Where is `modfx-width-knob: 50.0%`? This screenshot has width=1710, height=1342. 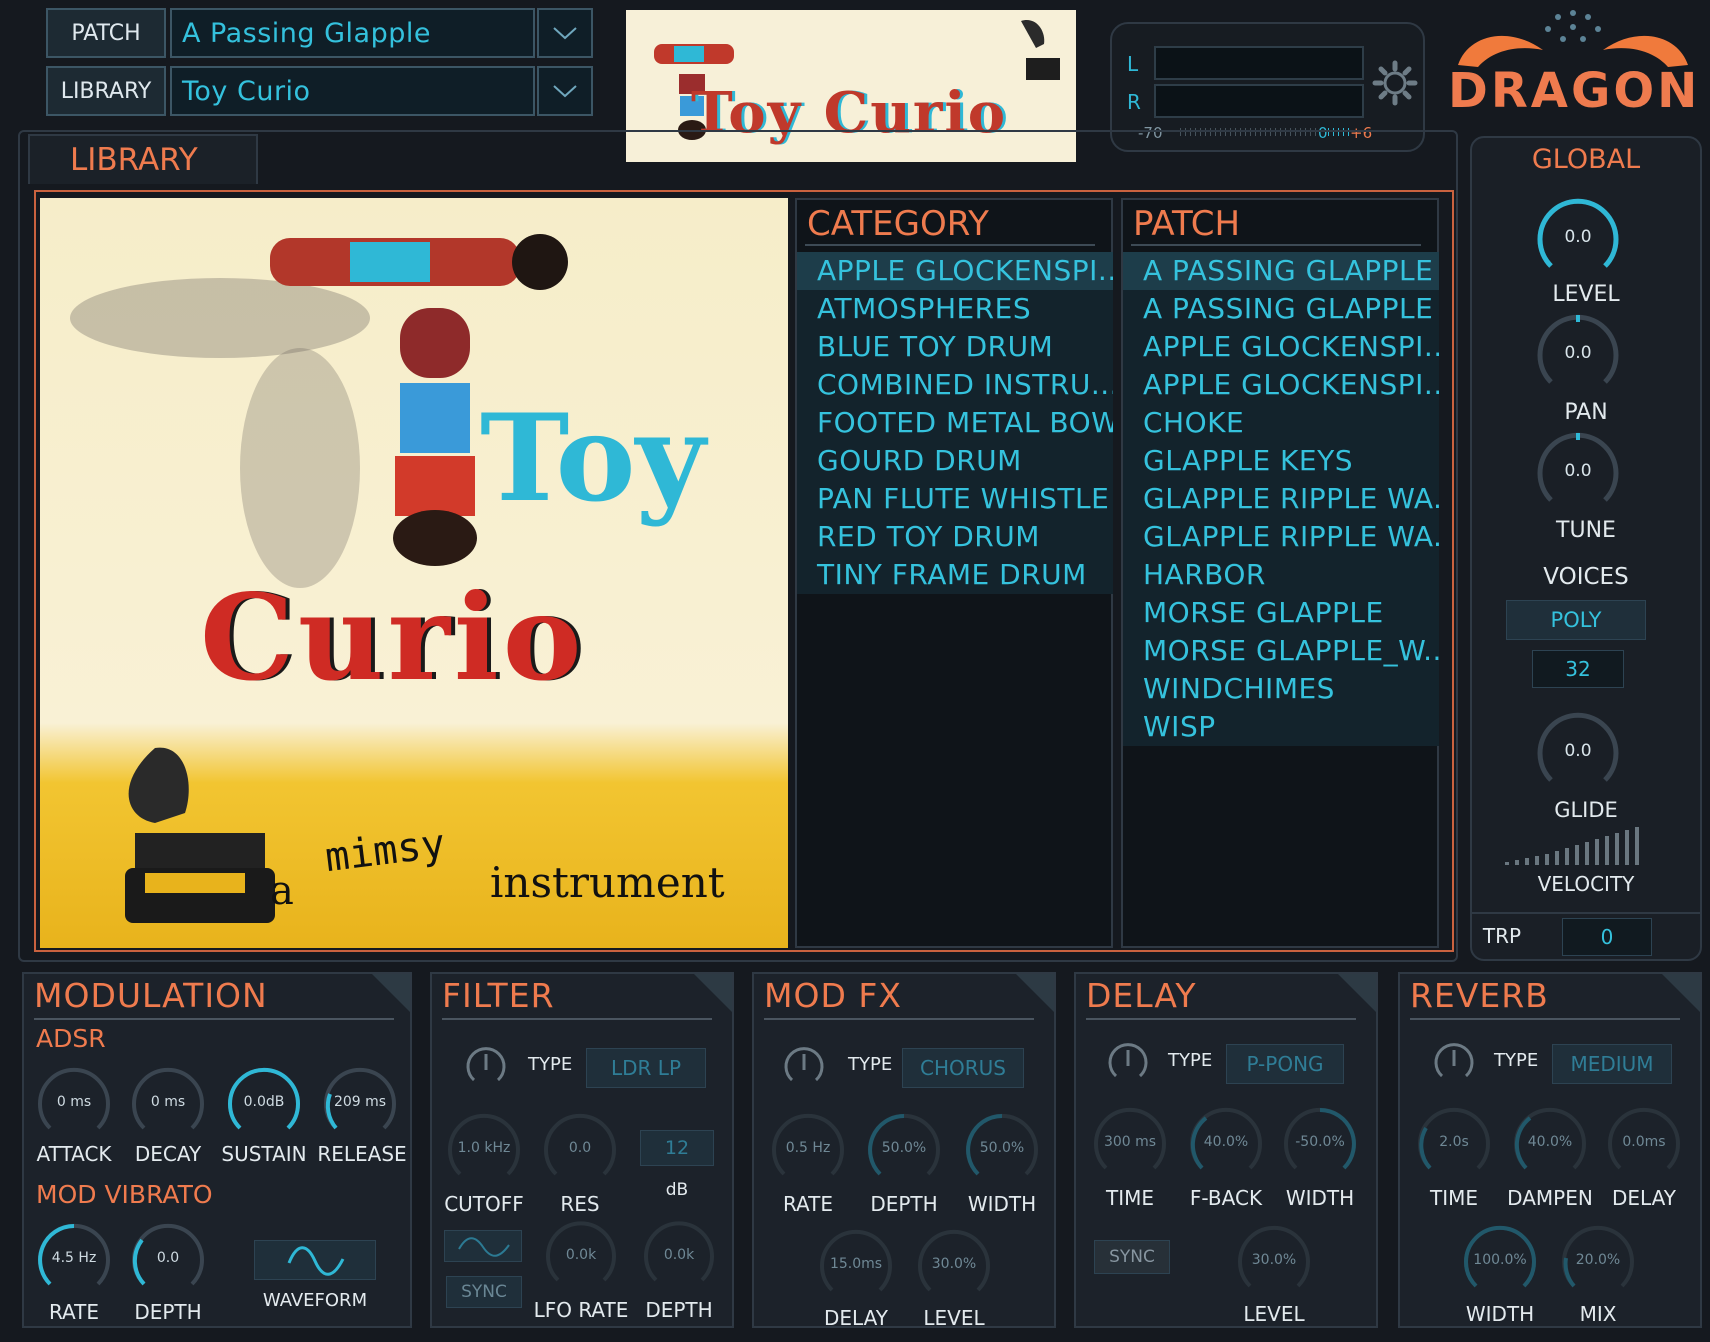 modfx-width-knob: 50.0% is located at coordinates (1002, 1150).